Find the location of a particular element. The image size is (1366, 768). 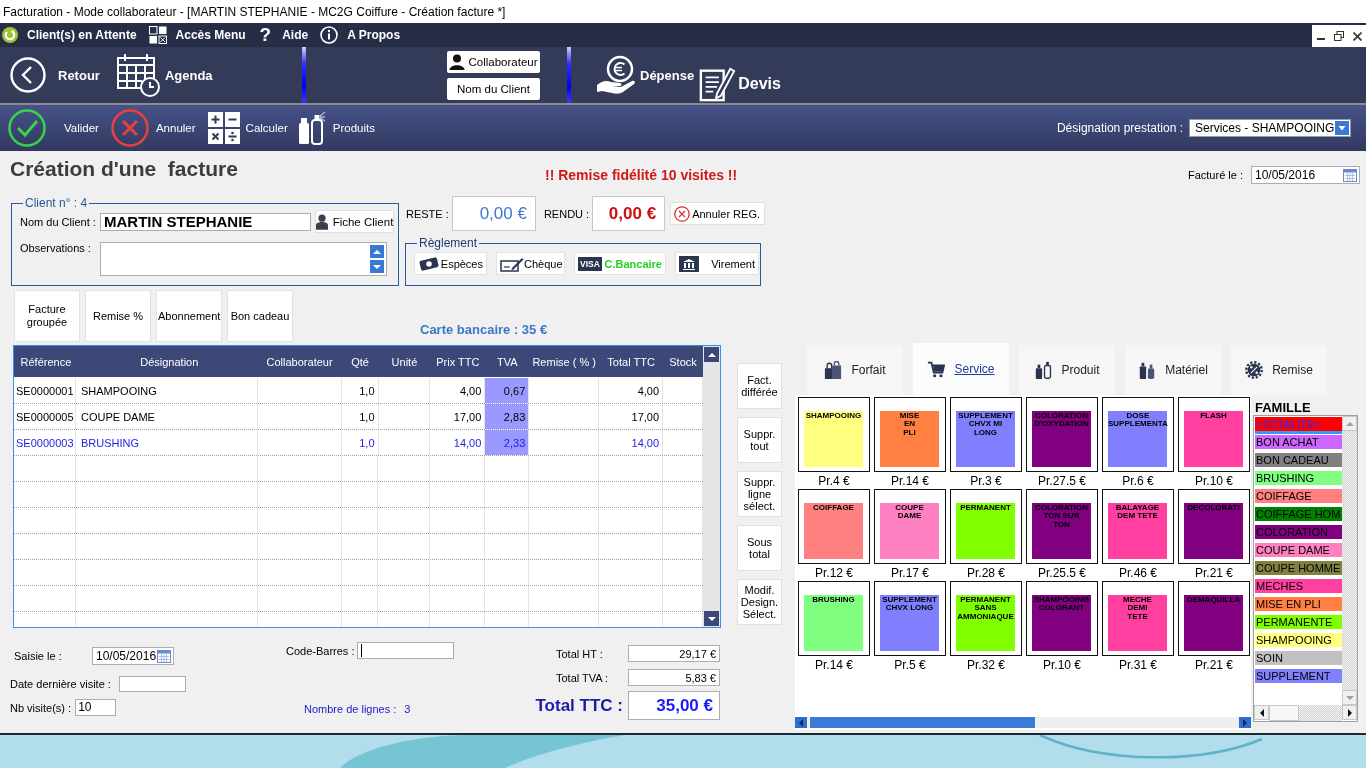

family-list-item: BON CADEAU is located at coordinates (1298, 460).